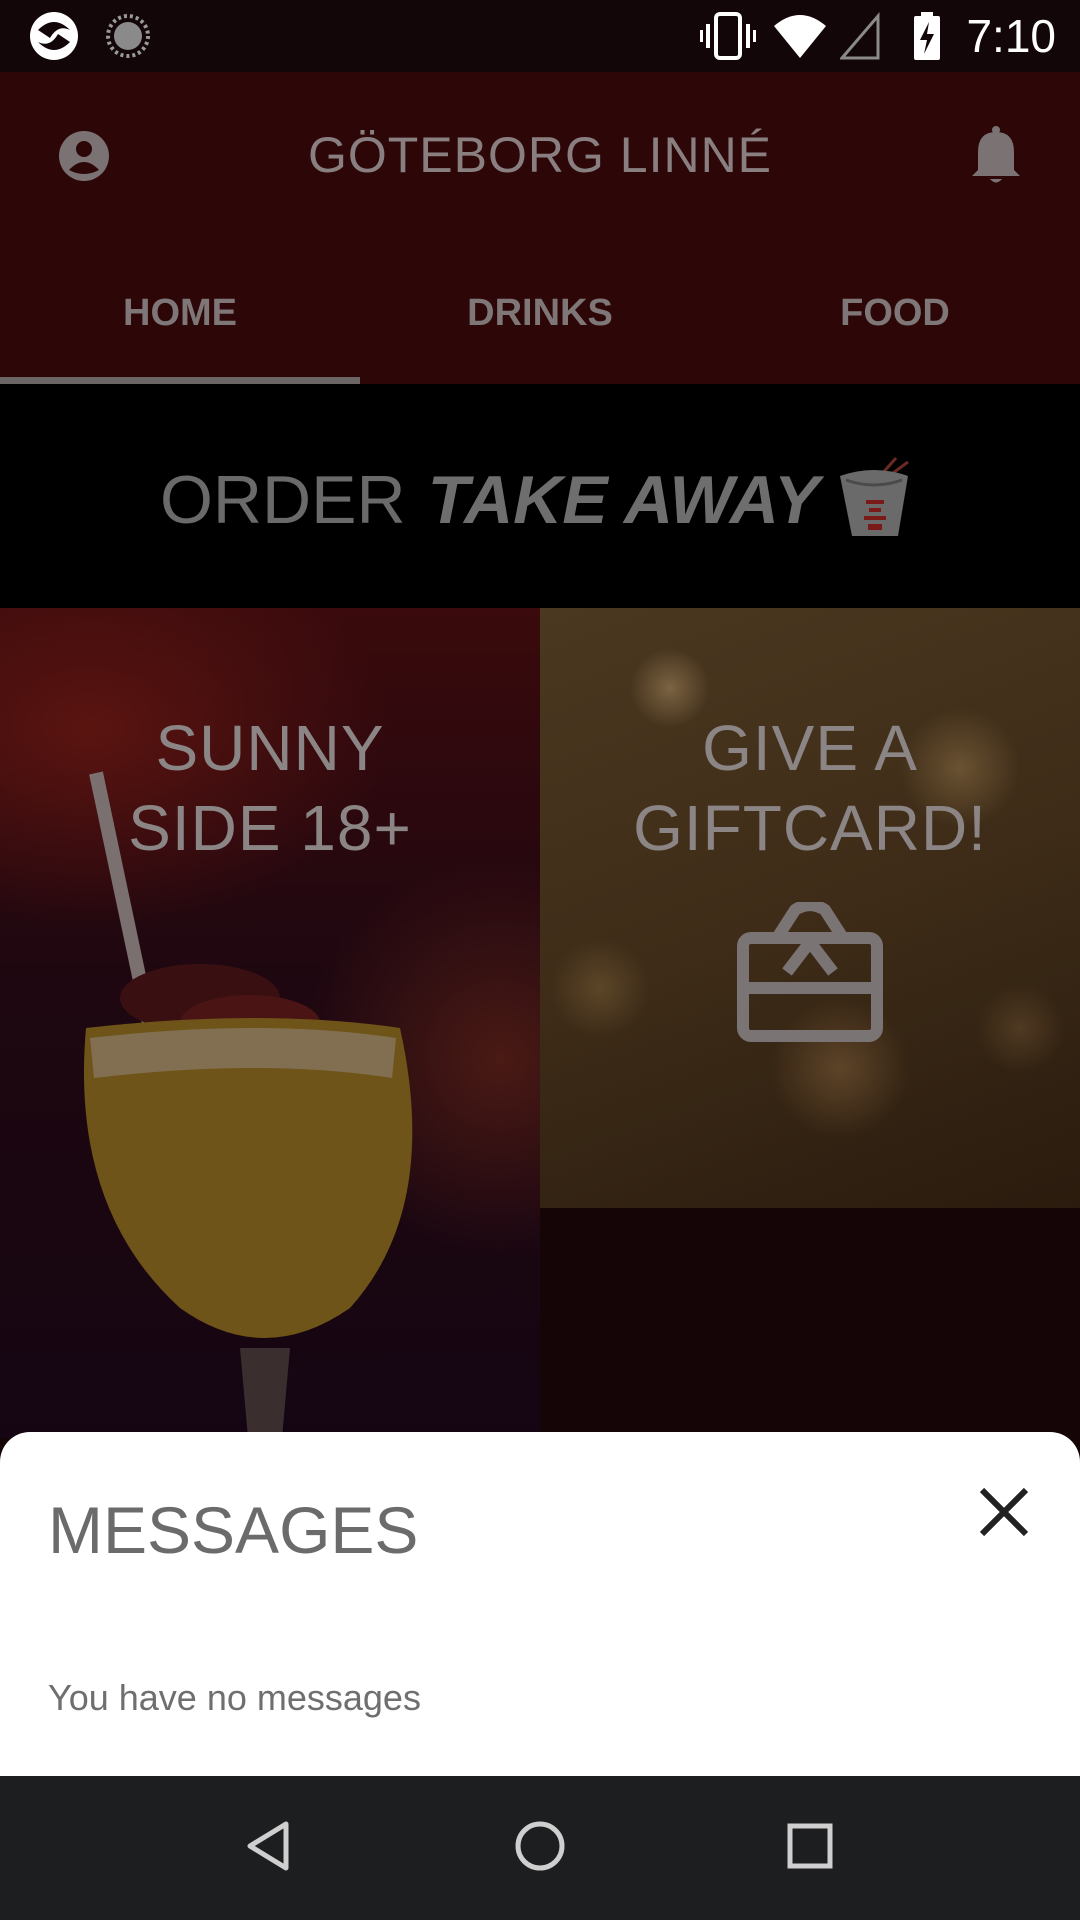  I want to click on tab-food: FOOD, so click(895, 313).